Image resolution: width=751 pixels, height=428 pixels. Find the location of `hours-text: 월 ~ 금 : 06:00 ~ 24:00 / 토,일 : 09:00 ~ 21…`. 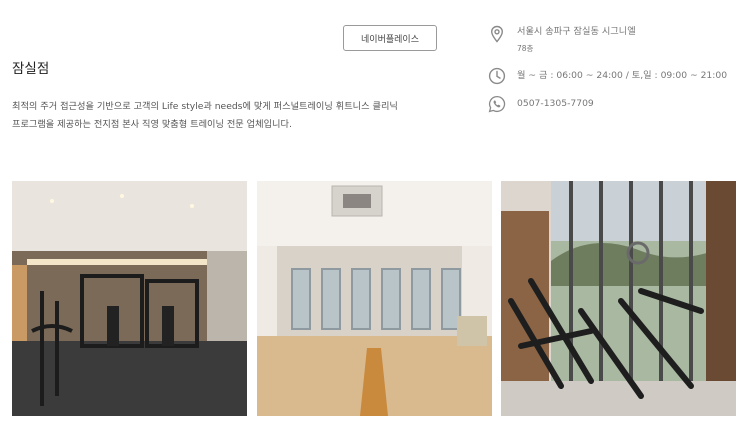

hours-text: 월 ~ 금 : 06:00 ~ 24:00 / 토,일 : 09:00 ~ 21… is located at coordinates (622, 75).